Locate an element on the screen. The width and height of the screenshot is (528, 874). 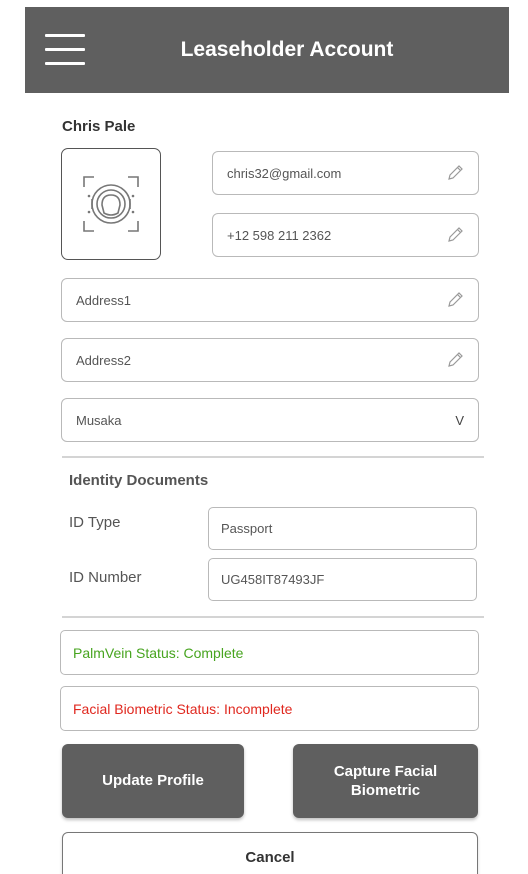
update-profile-button: Update Profile is located at coordinates (153, 781).